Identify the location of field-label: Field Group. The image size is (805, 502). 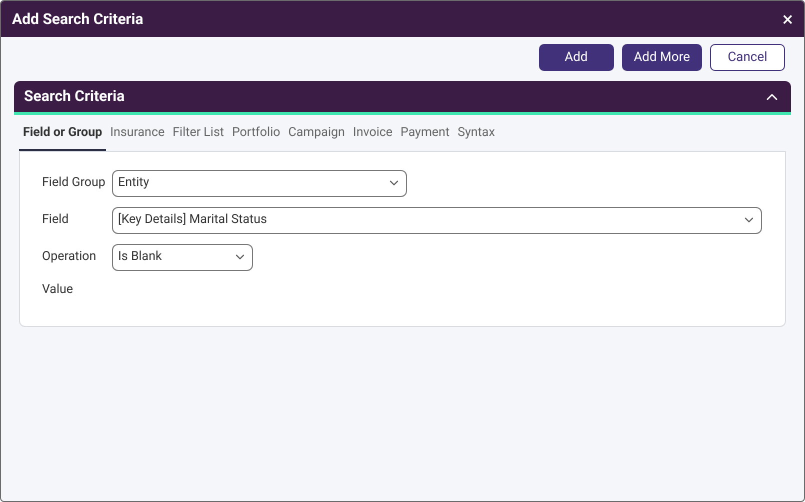
(74, 183).